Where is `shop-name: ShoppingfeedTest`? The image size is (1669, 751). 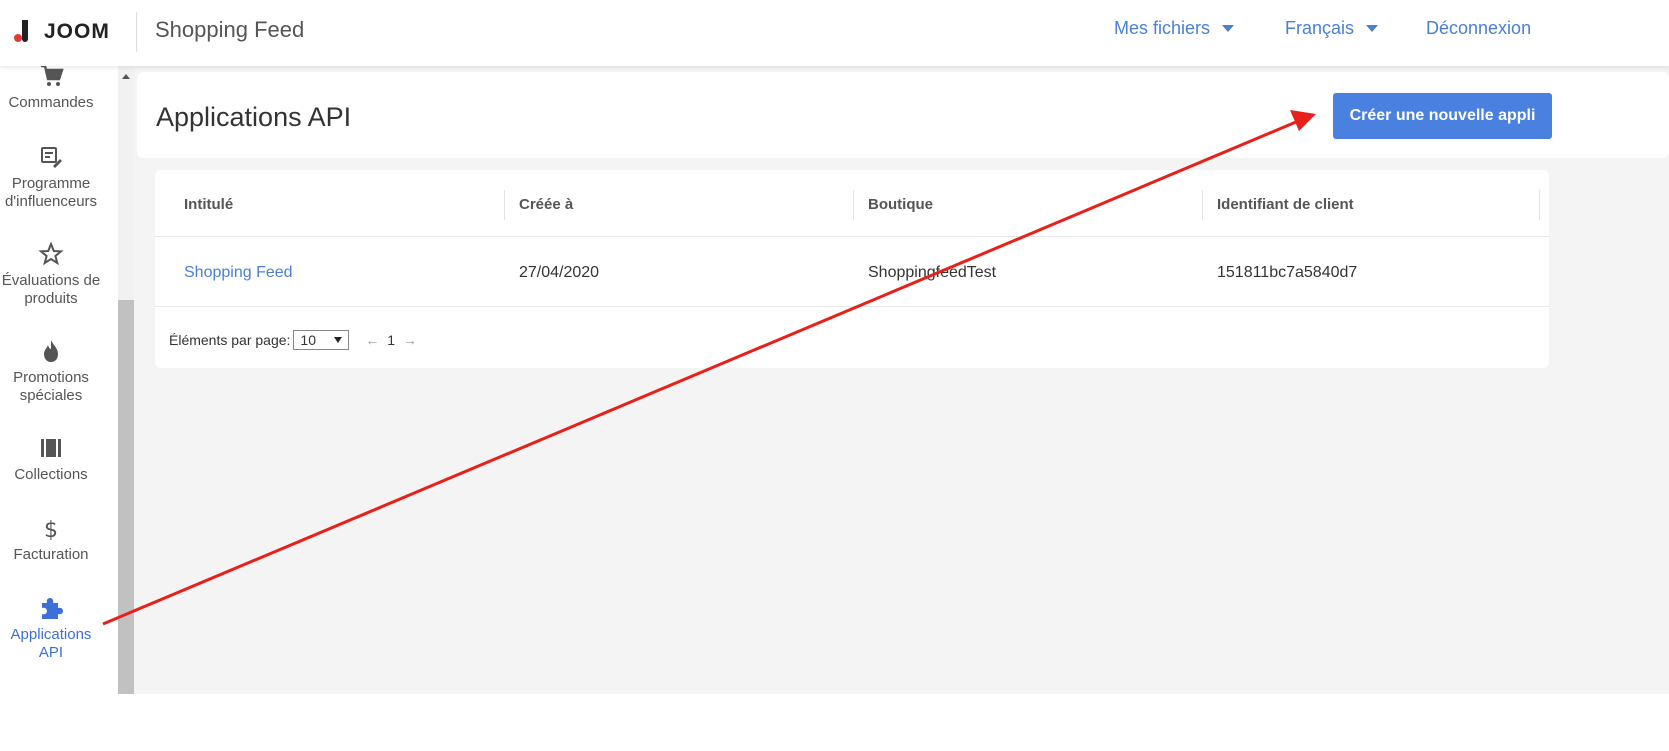 shop-name: ShoppingfeedTest is located at coordinates (932, 272).